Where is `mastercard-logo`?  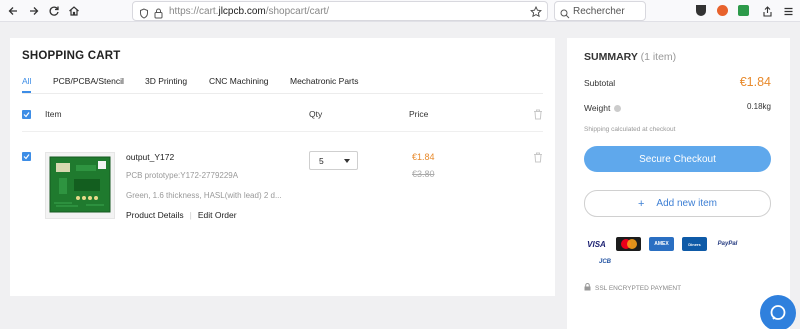
mastercard-logo is located at coordinates (628, 244).